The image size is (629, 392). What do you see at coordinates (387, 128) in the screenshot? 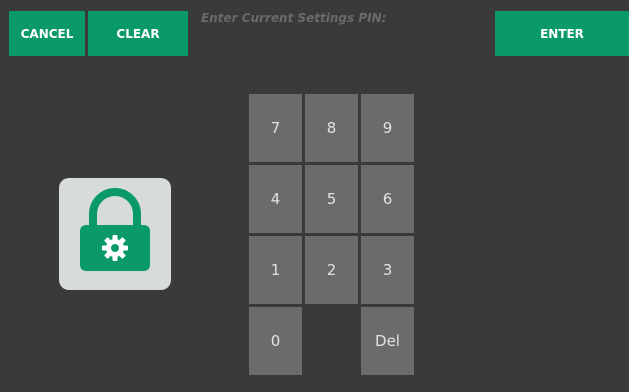
I see `key-9: 9` at bounding box center [387, 128].